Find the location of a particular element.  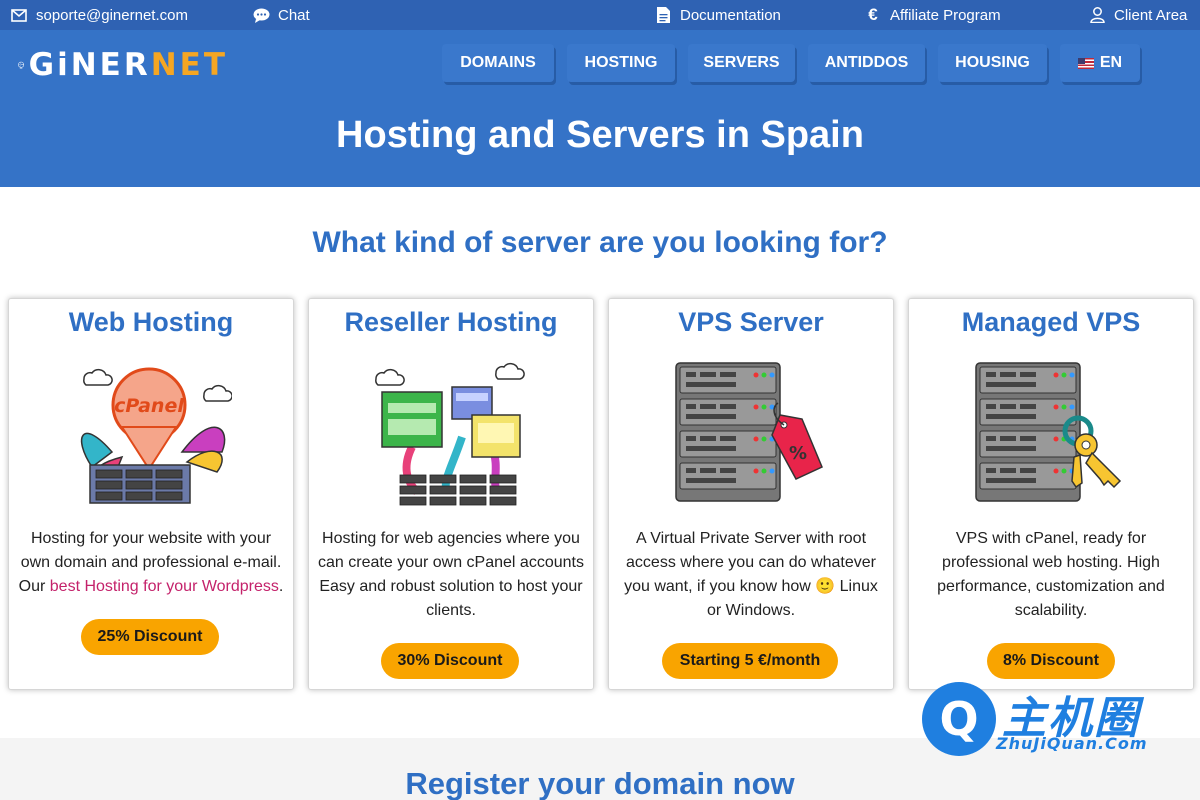

watermark-english-text: ZhuJiQuan.Com is located at coordinates (1072, 743).